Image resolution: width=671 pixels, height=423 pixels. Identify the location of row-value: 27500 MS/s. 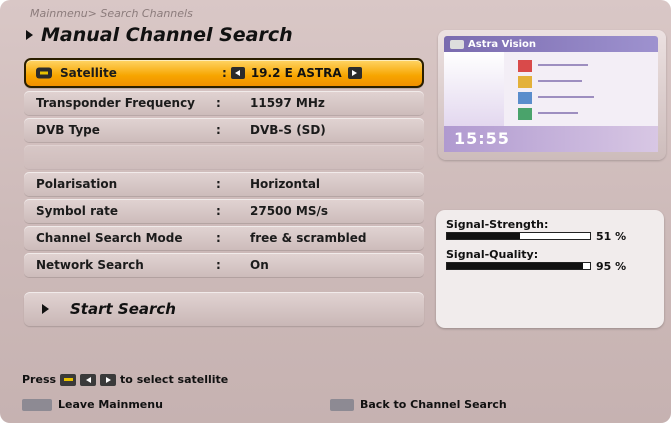
(289, 211).